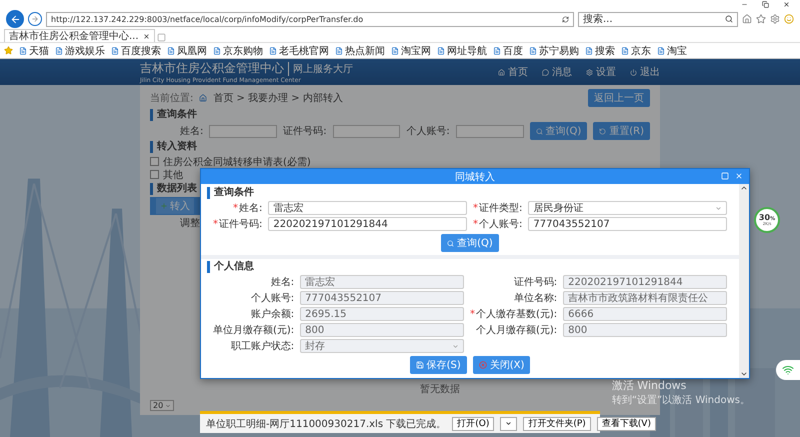 This screenshot has height=437, width=800. Describe the element at coordinates (173, 175) in the screenshot. I see `checkbox-label: 其他` at that location.